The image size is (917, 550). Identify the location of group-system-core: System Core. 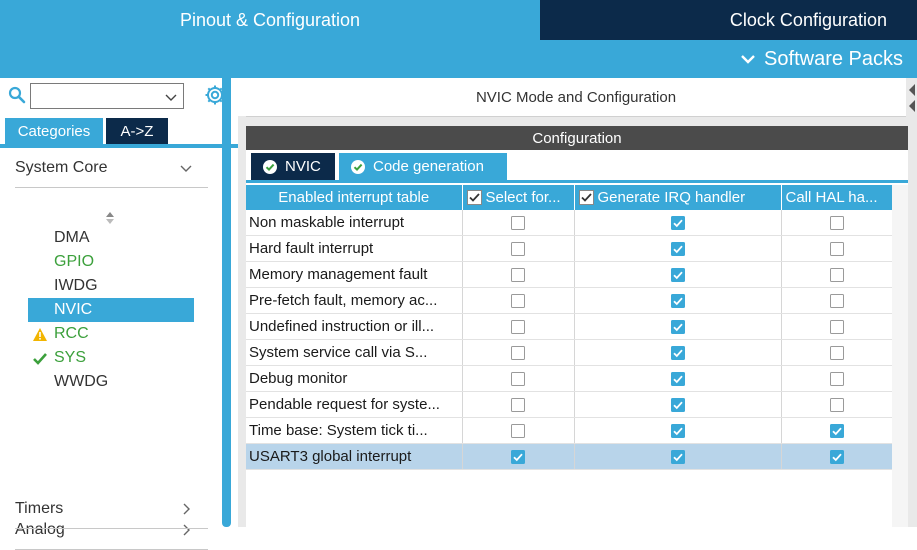
(111, 168).